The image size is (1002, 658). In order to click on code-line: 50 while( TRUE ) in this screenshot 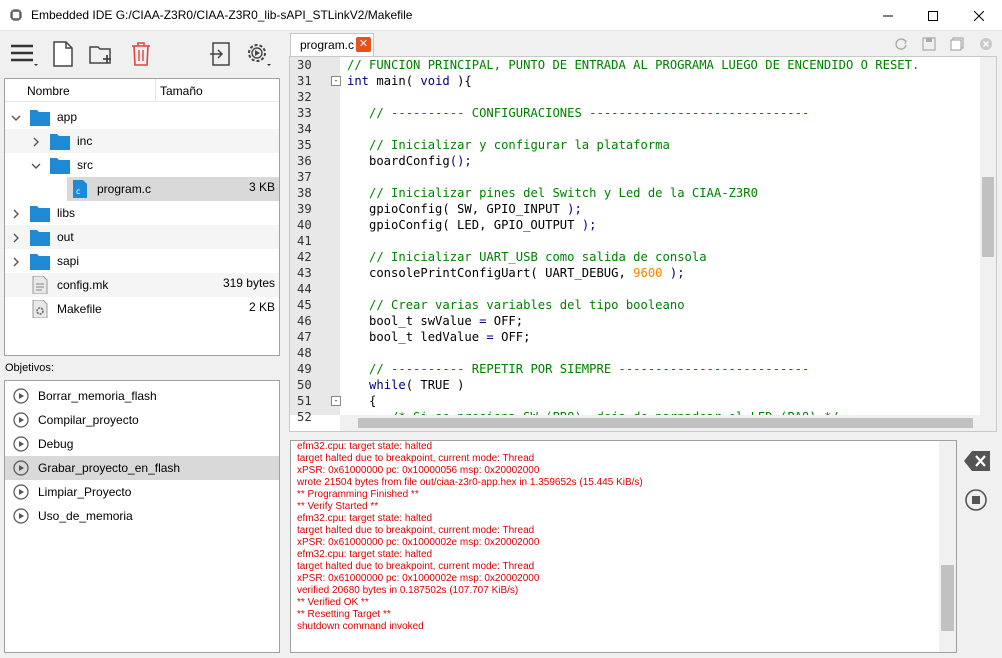, I will do `click(643, 385)`.